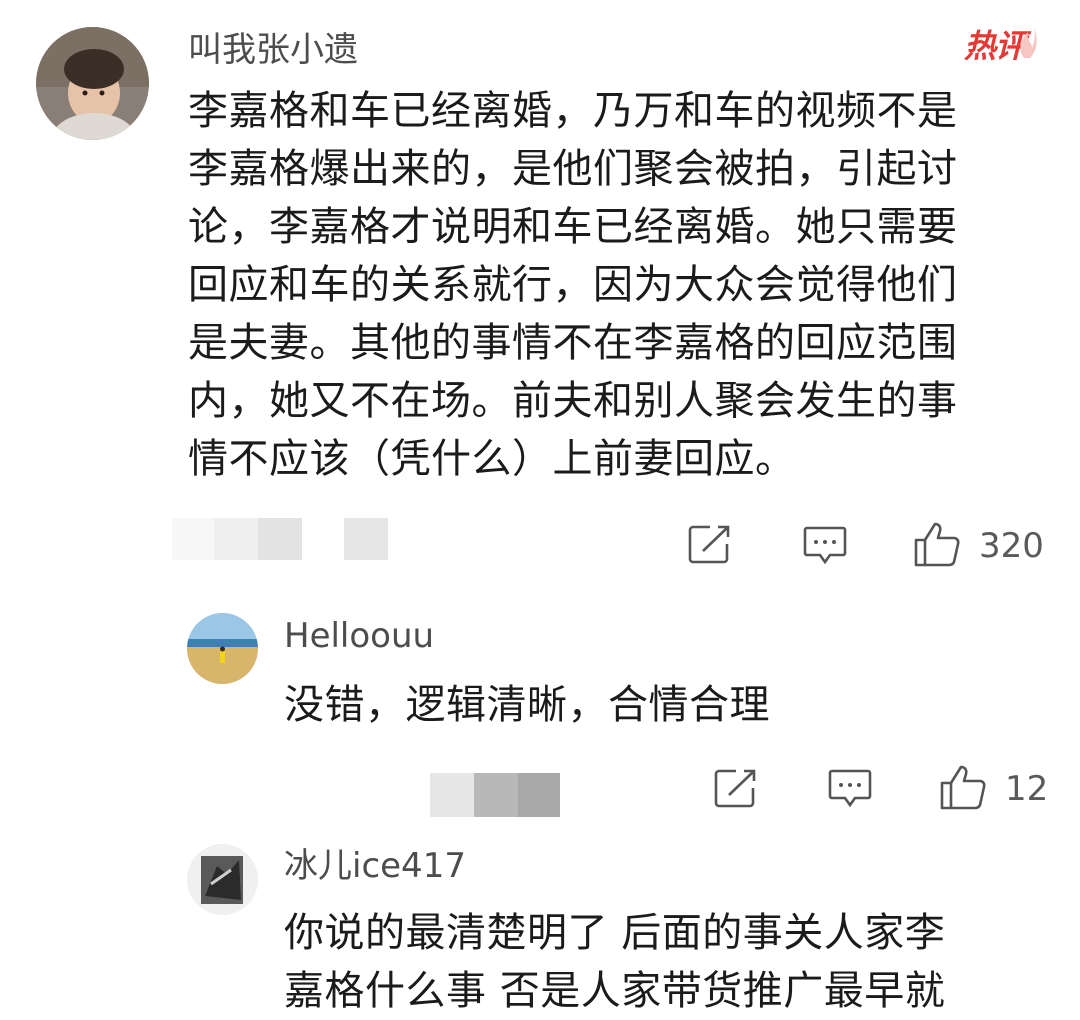  What do you see at coordinates (1028, 43) in the screenshot?
I see `flame-icon` at bounding box center [1028, 43].